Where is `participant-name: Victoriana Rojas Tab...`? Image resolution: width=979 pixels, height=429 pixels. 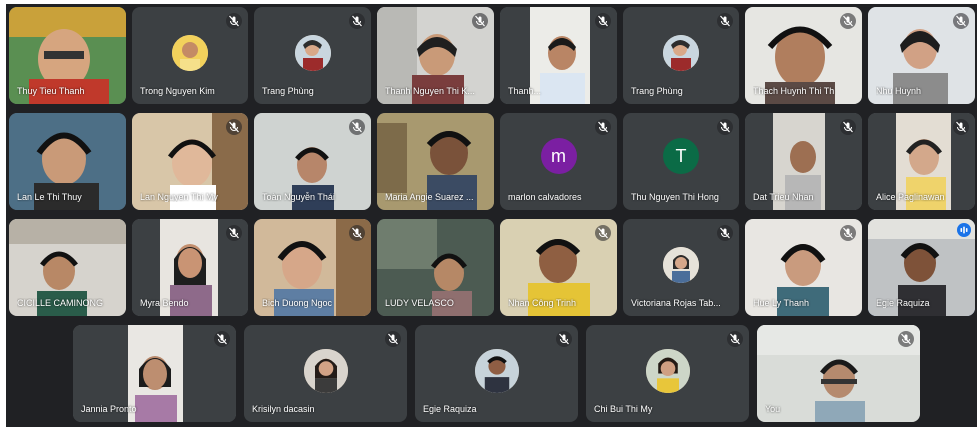
participant-name: Victoriana Rojas Tab... is located at coordinates (676, 303).